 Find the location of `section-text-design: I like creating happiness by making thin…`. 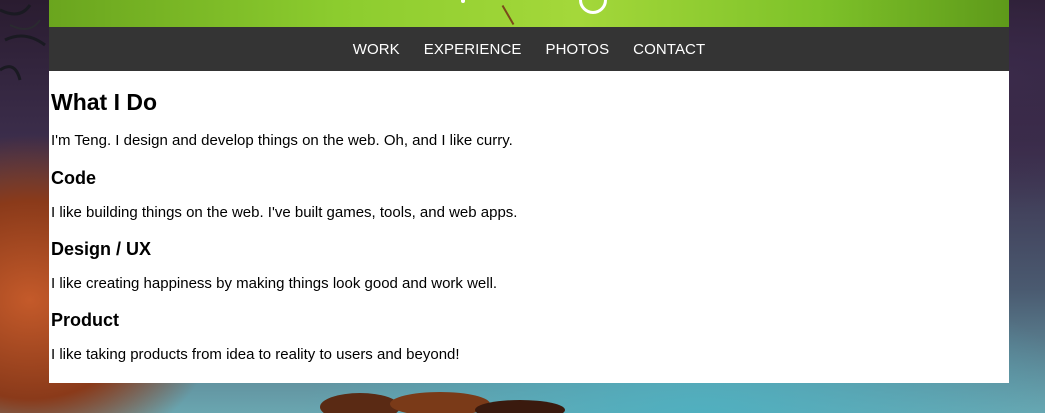

section-text-design: I like creating happiness by making thin… is located at coordinates (274, 283).